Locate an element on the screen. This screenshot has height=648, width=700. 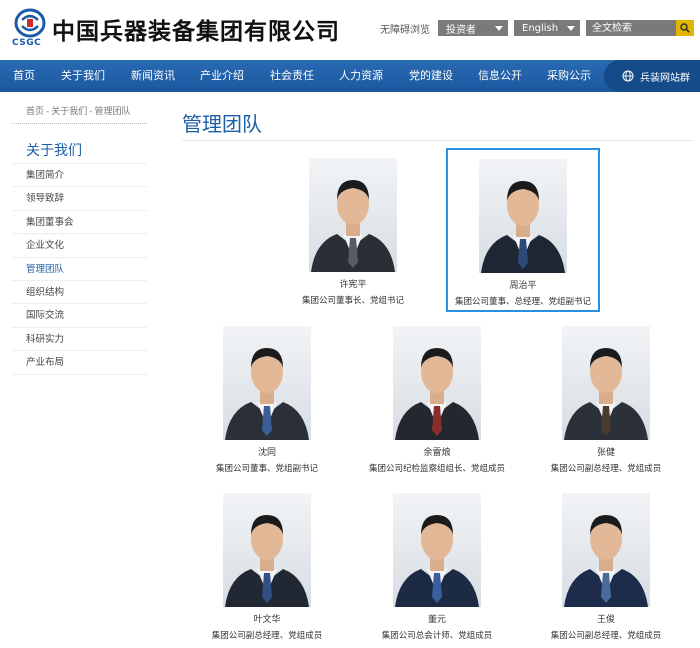
nav-item-news: 新闻资讯 is located at coordinates (153, 76).